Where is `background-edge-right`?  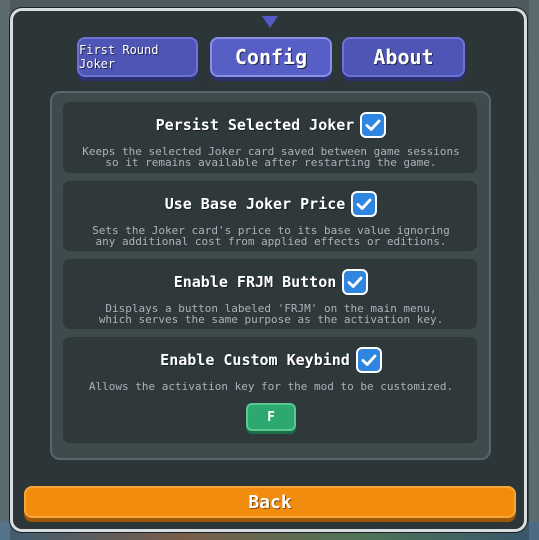 background-edge-right is located at coordinates (534, 270).